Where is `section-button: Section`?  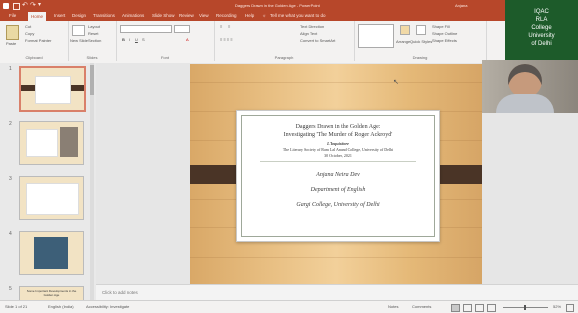
section-button: Section is located at coordinates (94, 40).